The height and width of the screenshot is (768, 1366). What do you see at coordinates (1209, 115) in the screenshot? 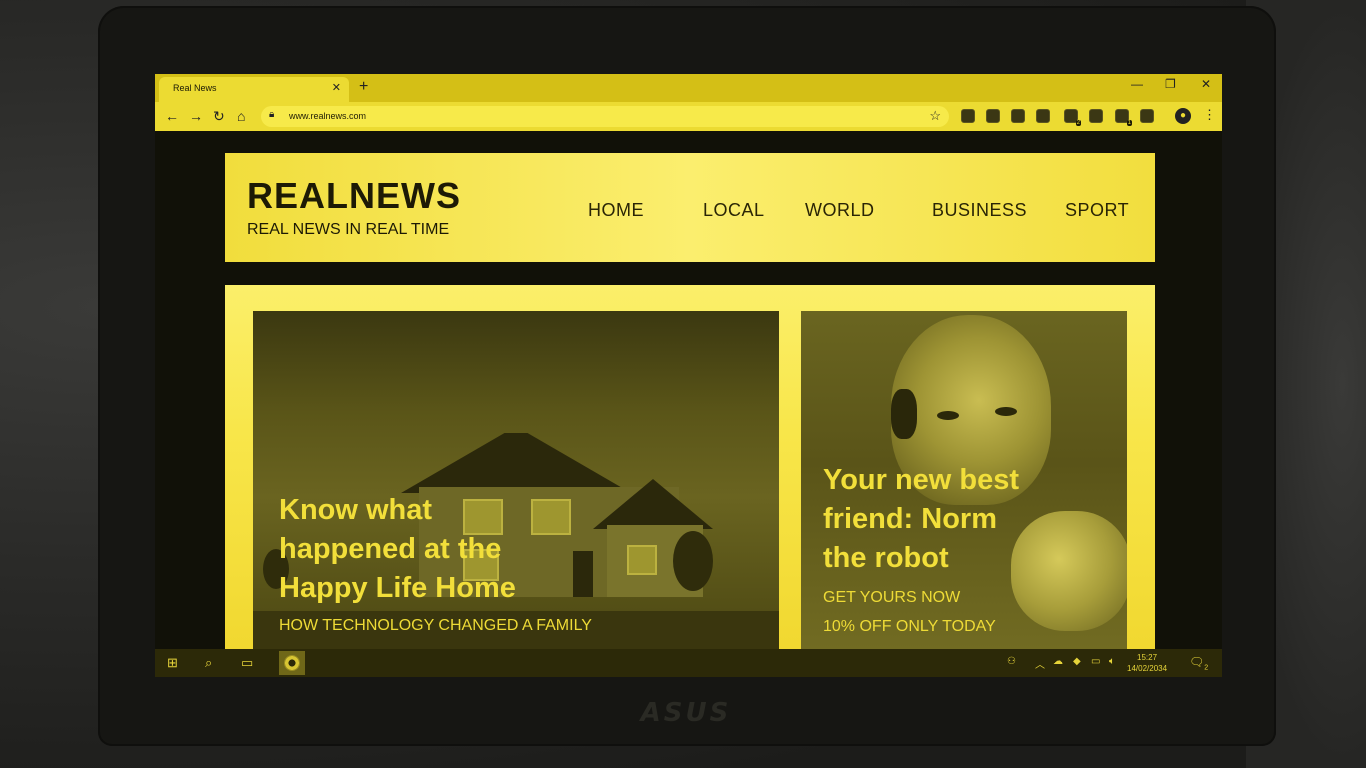
I see `menu-kebab-icon: ⋮` at bounding box center [1209, 115].